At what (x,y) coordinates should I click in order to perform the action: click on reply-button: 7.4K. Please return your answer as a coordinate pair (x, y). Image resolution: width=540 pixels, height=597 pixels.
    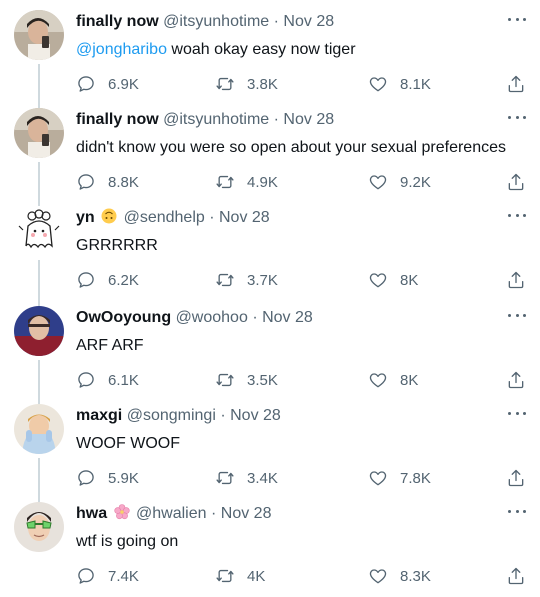
    Looking at the image, I should click on (107, 576).